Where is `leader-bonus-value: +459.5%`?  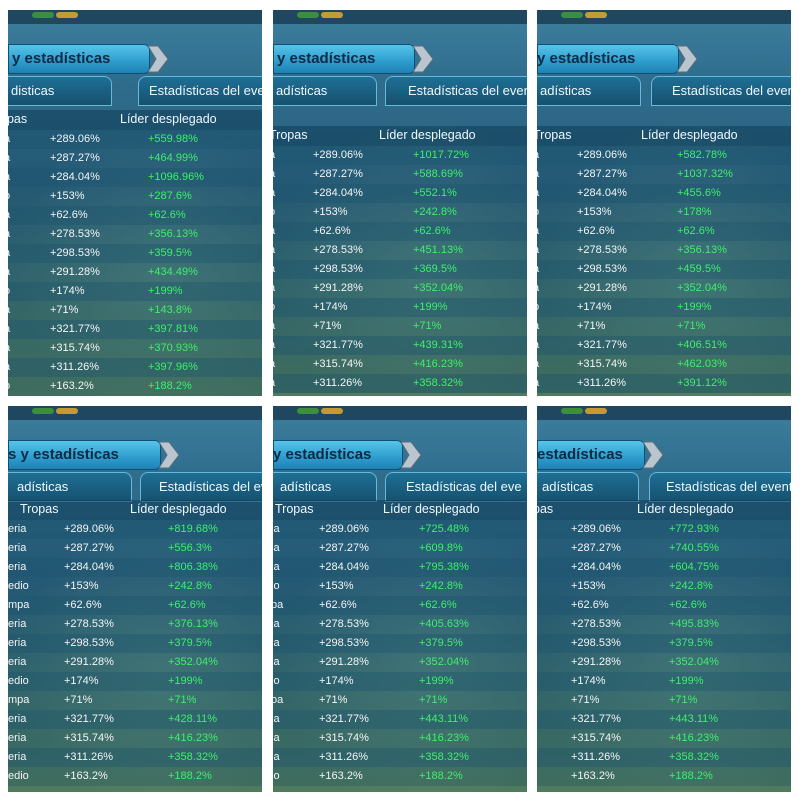
leader-bonus-value: +459.5% is located at coordinates (699, 269).